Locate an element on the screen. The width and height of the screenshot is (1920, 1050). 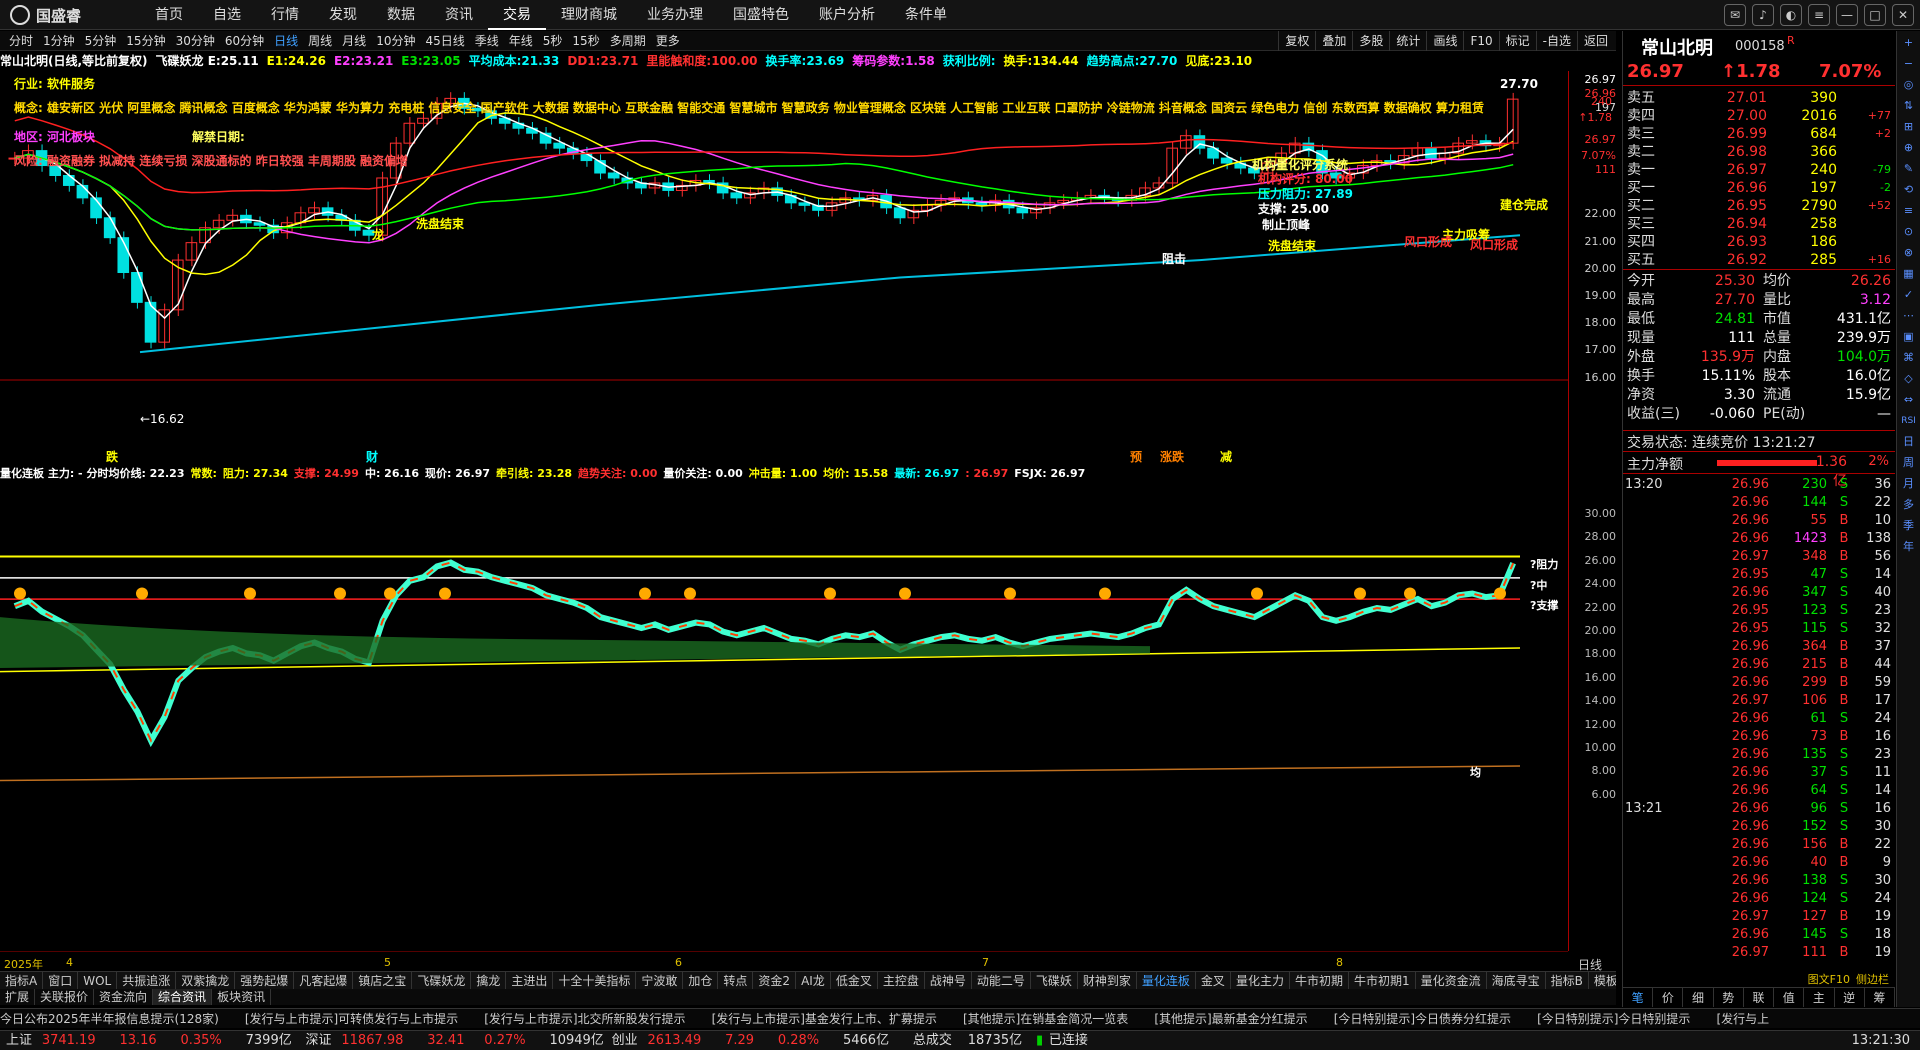
period-tab-4: 30分钟 is located at coordinates (195, 41).